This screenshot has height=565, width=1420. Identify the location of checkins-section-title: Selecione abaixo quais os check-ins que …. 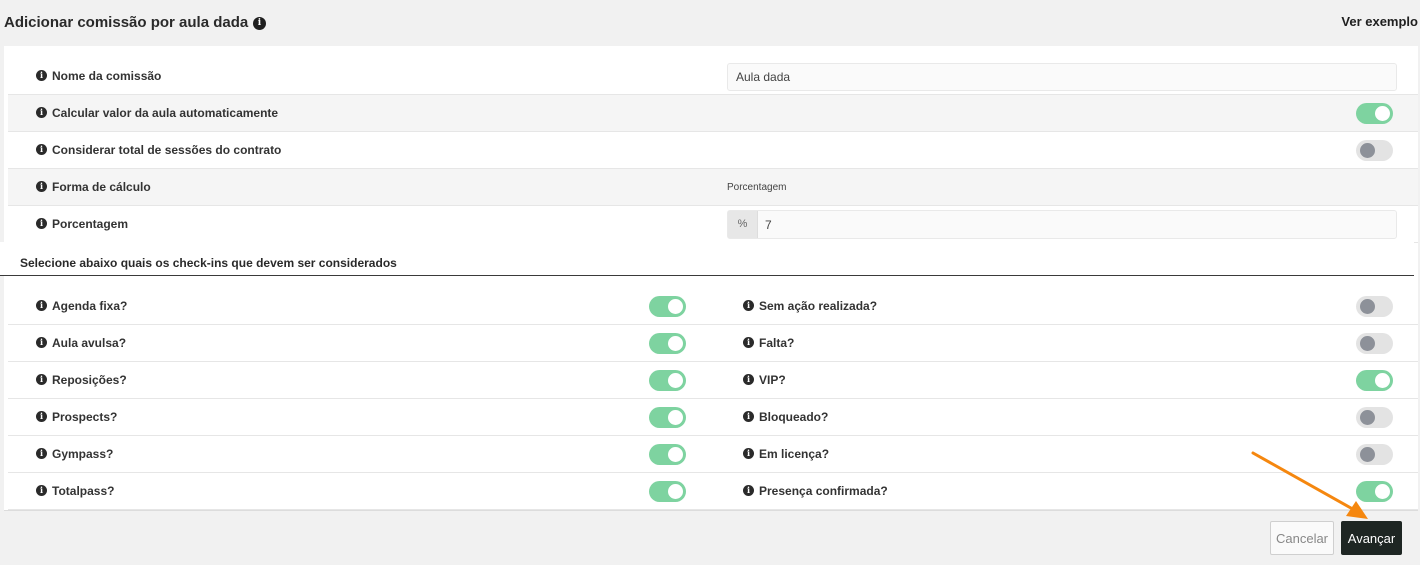
(208, 263).